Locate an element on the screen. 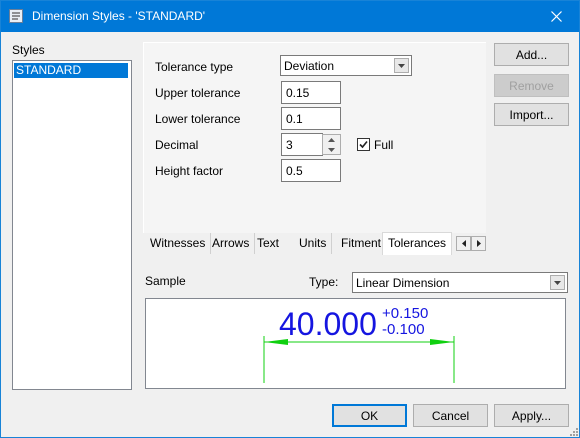 This screenshot has width=580, height=438. tab-scroll-right is located at coordinates (478, 243).